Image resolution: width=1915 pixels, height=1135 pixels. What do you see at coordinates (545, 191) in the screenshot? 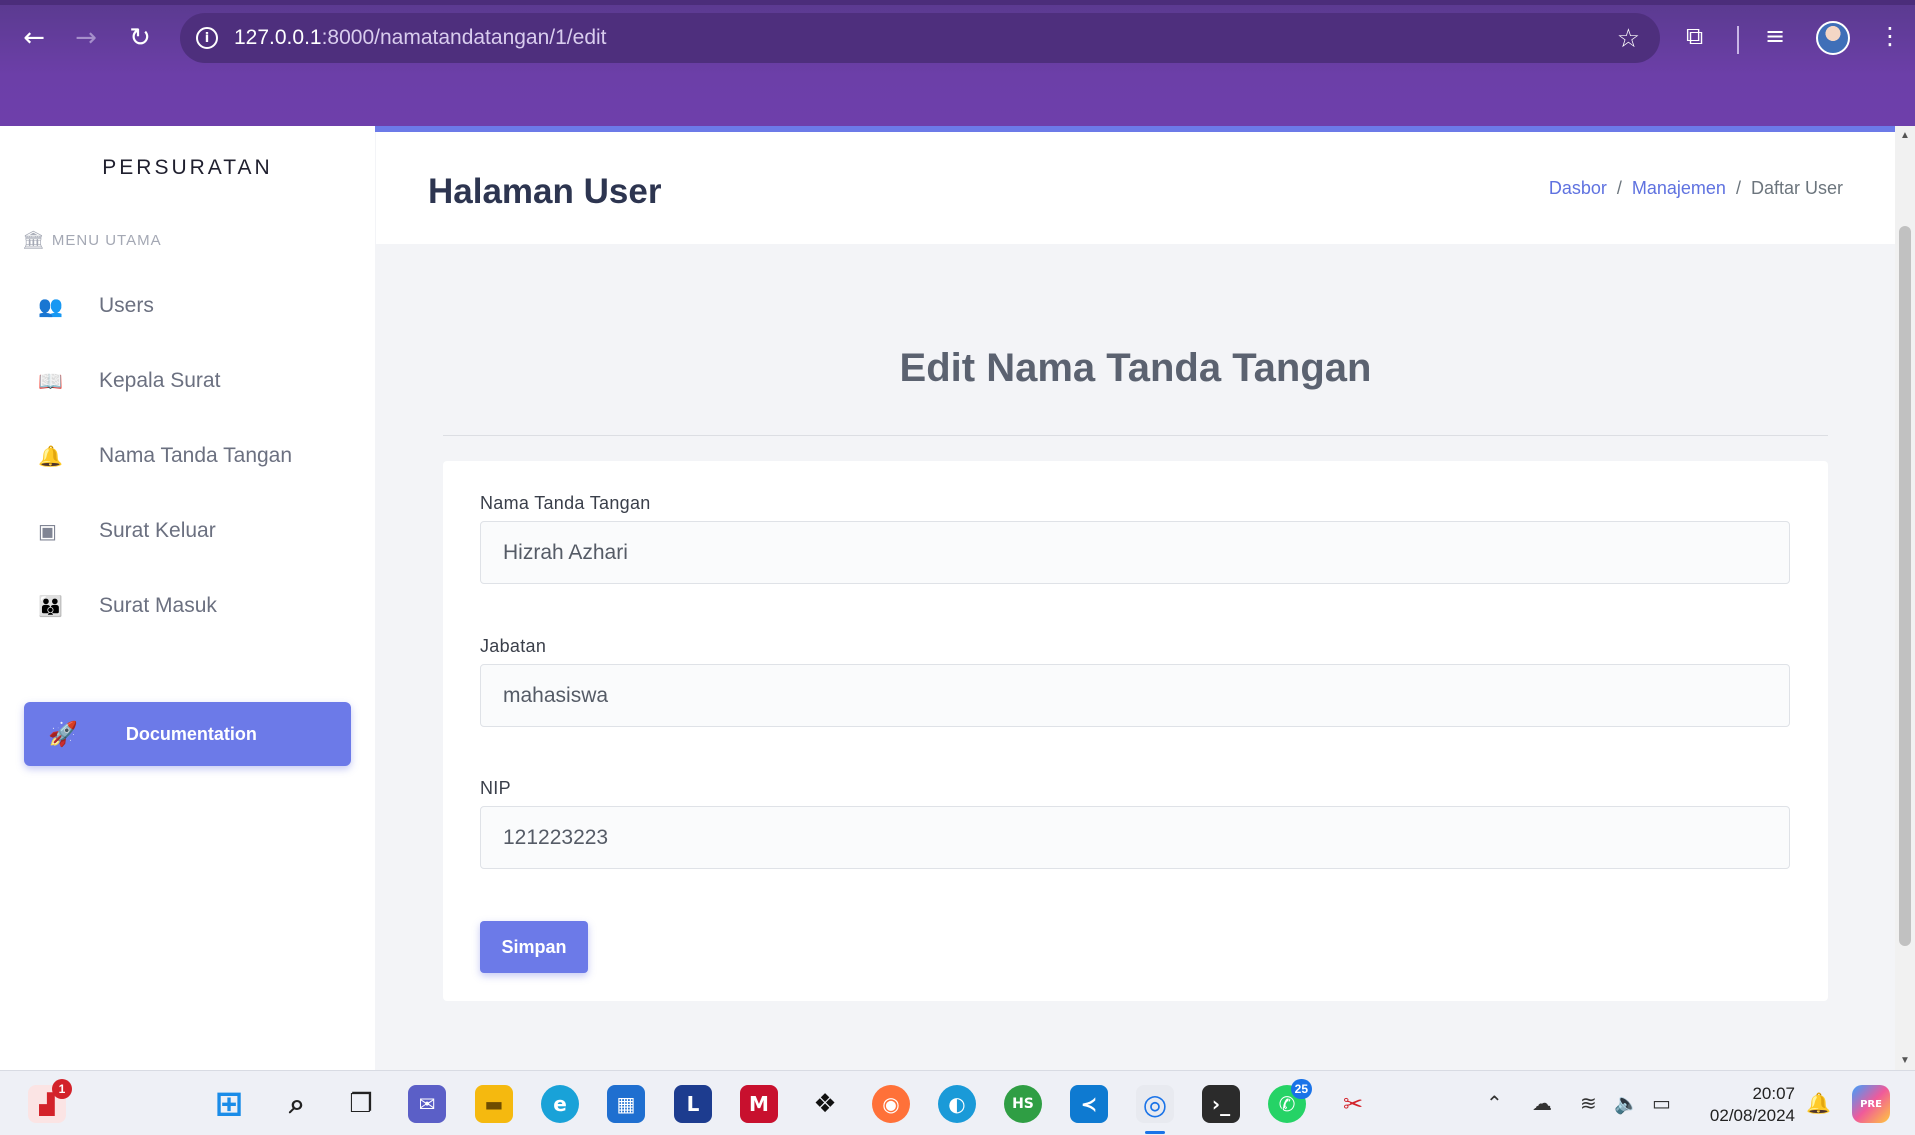
I see `page-title: Halaman User` at bounding box center [545, 191].